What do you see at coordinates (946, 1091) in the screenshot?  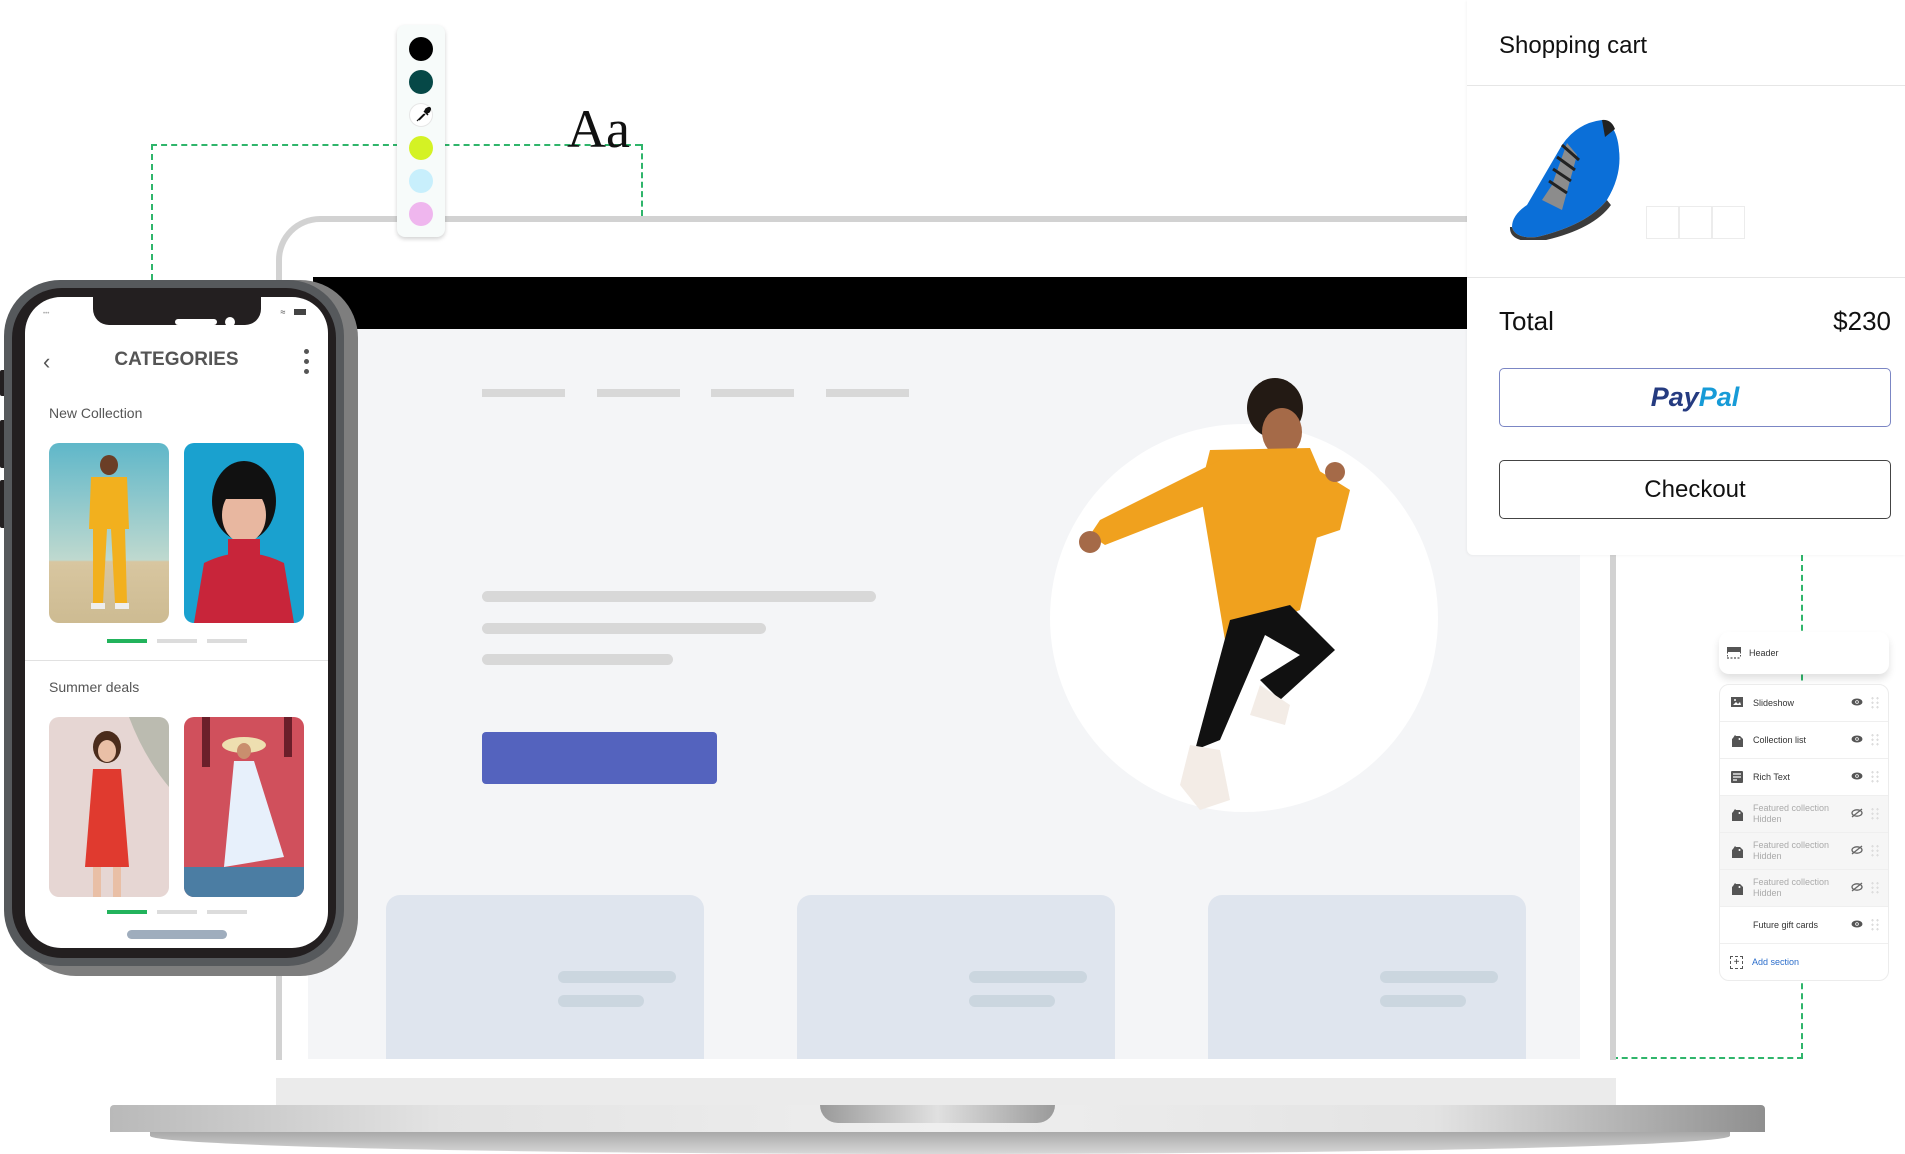 I see `laptop-chin` at bounding box center [946, 1091].